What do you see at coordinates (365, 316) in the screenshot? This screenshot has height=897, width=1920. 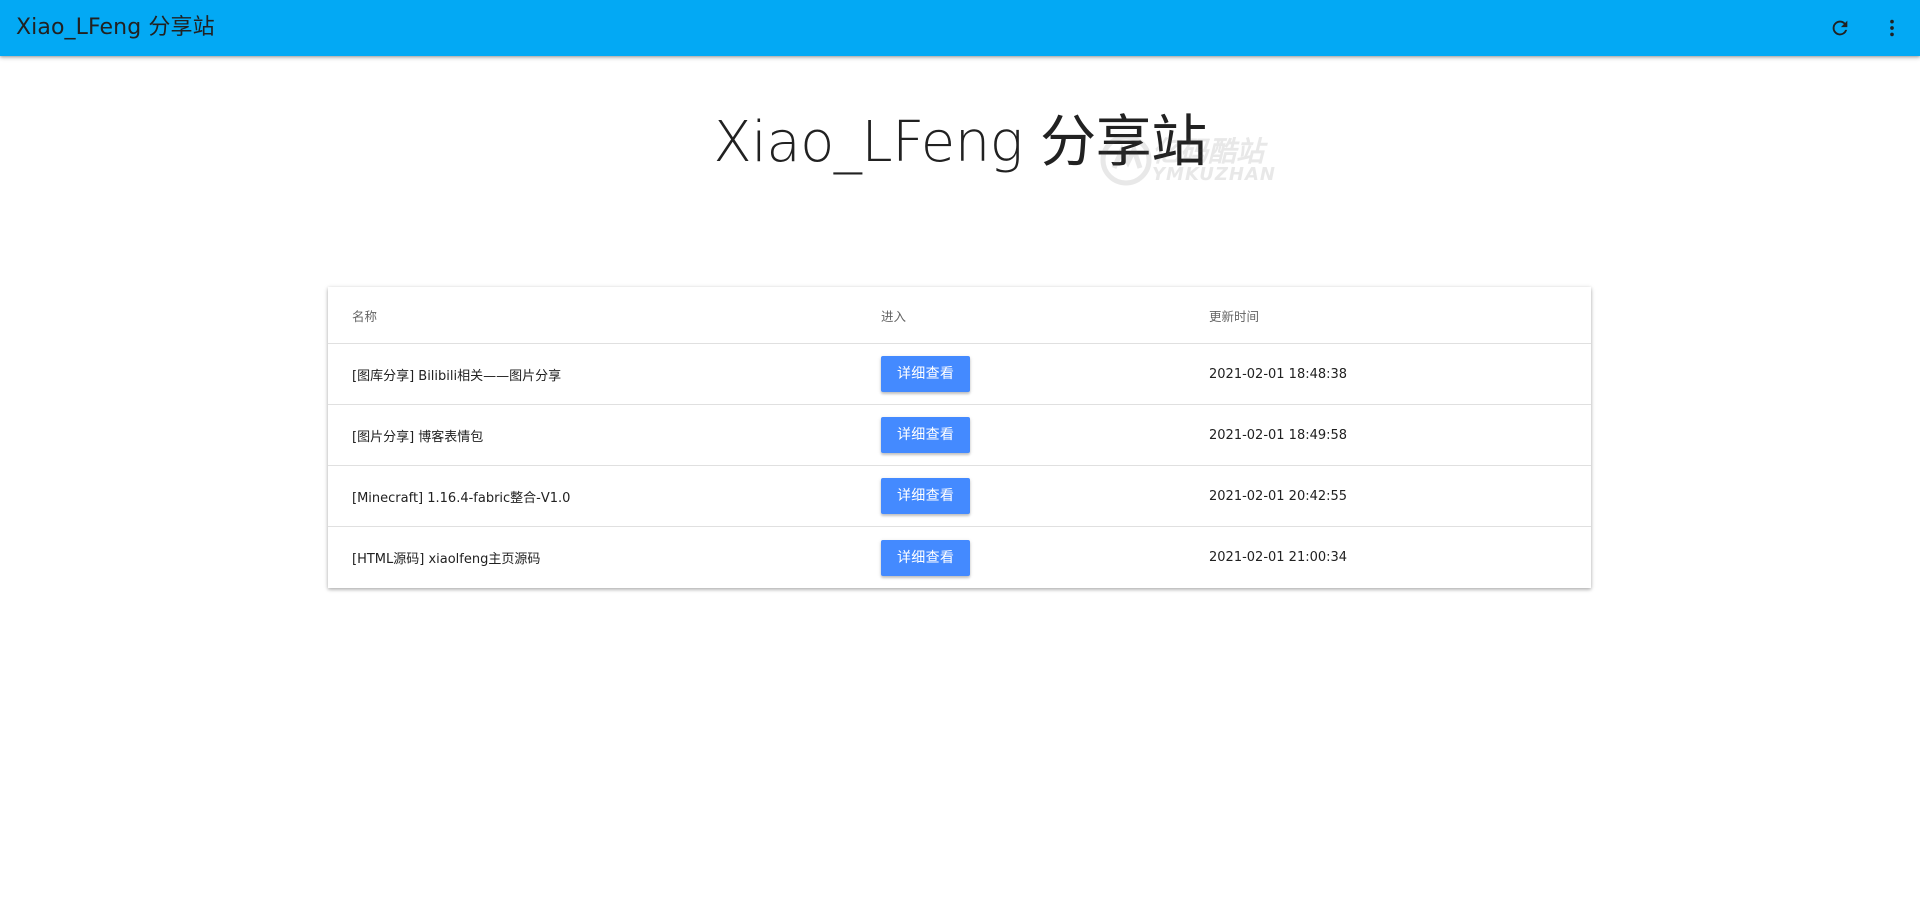 I see `column-header-name: 名称` at bounding box center [365, 316].